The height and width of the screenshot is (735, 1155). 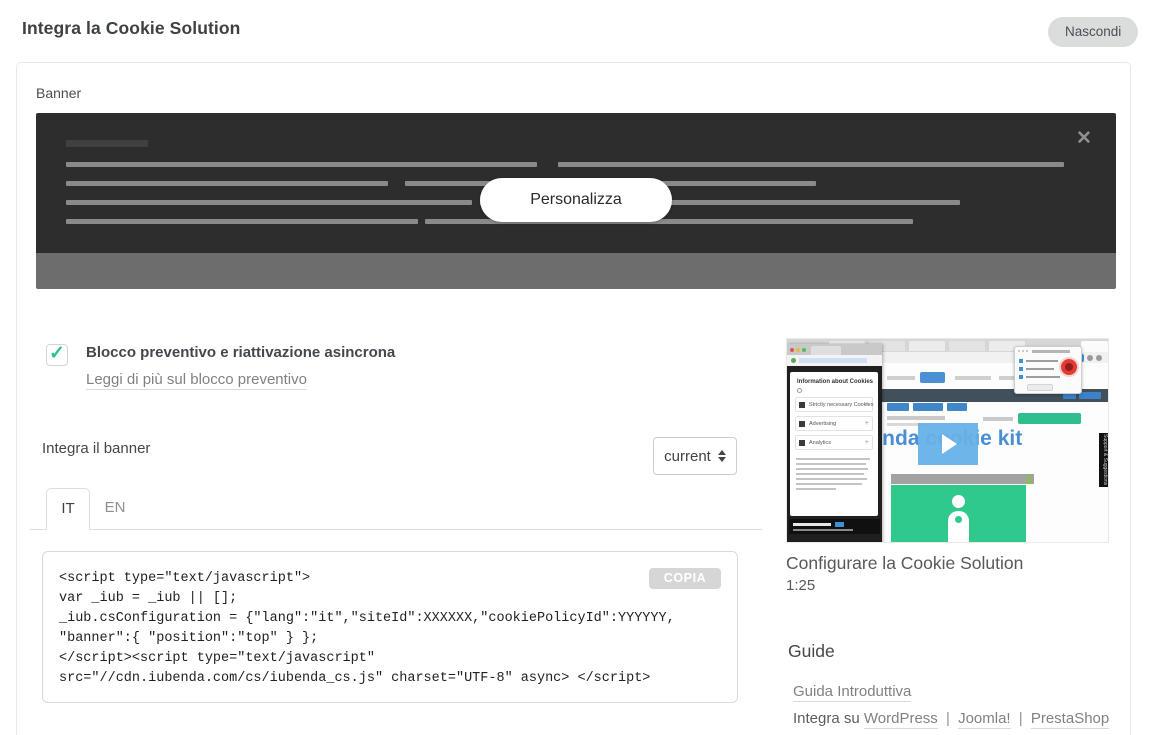 What do you see at coordinates (1094, 346) in the screenshot?
I see `browser-tab-active` at bounding box center [1094, 346].